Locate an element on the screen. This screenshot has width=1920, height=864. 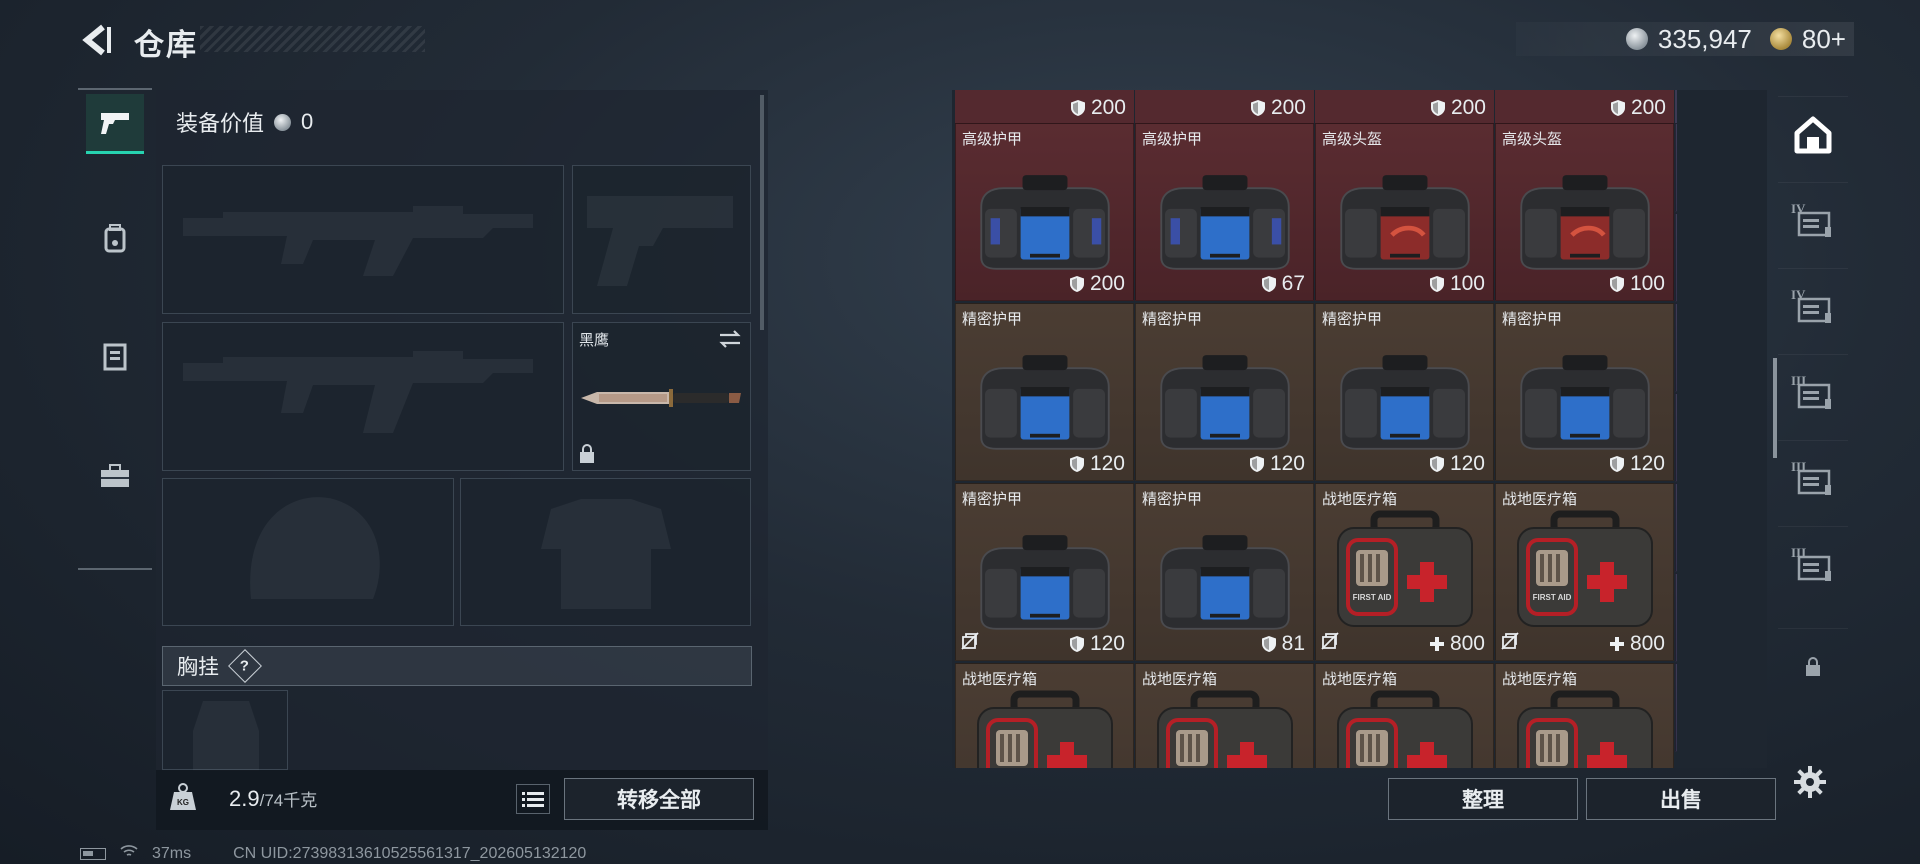
chest-rig-label: 胸挂 is located at coordinates (198, 667).